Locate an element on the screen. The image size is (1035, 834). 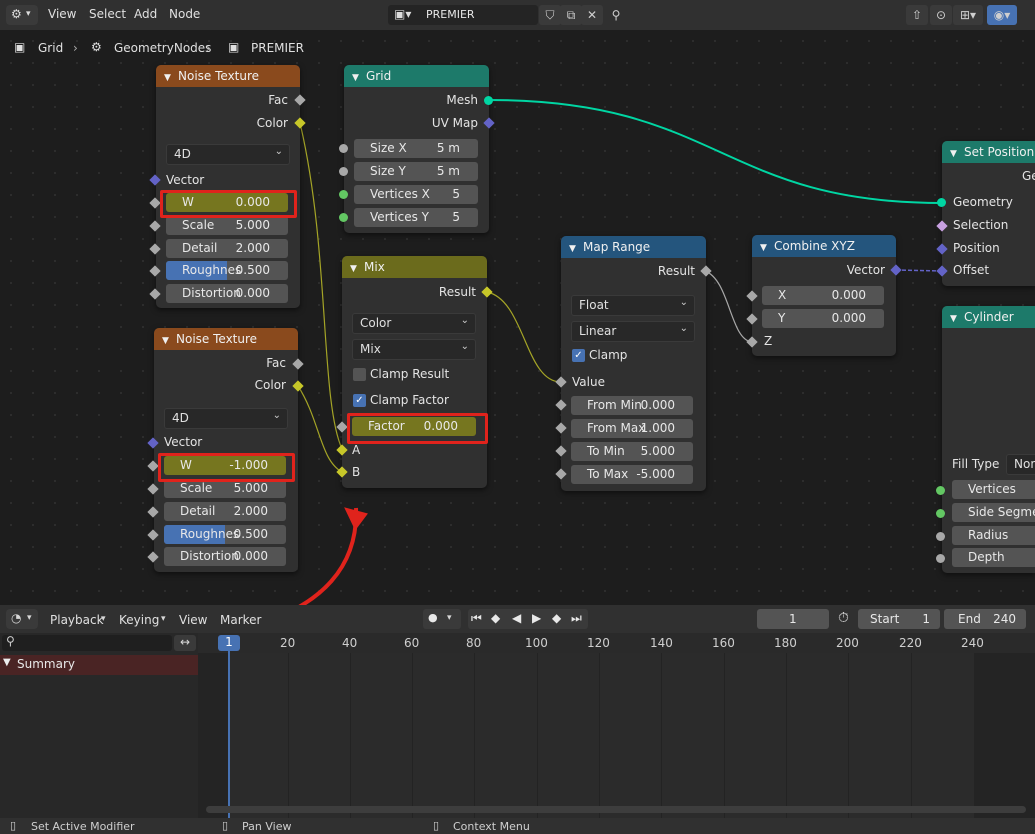
playhead-frame-label: 1 is located at coordinates (229, 643).